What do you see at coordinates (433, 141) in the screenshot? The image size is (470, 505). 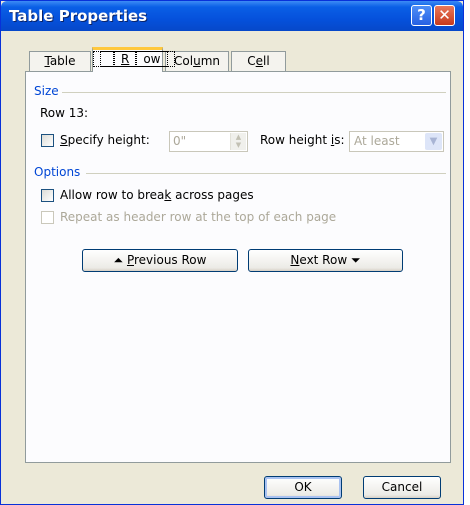 I see `chevron-down-icon: ▼` at bounding box center [433, 141].